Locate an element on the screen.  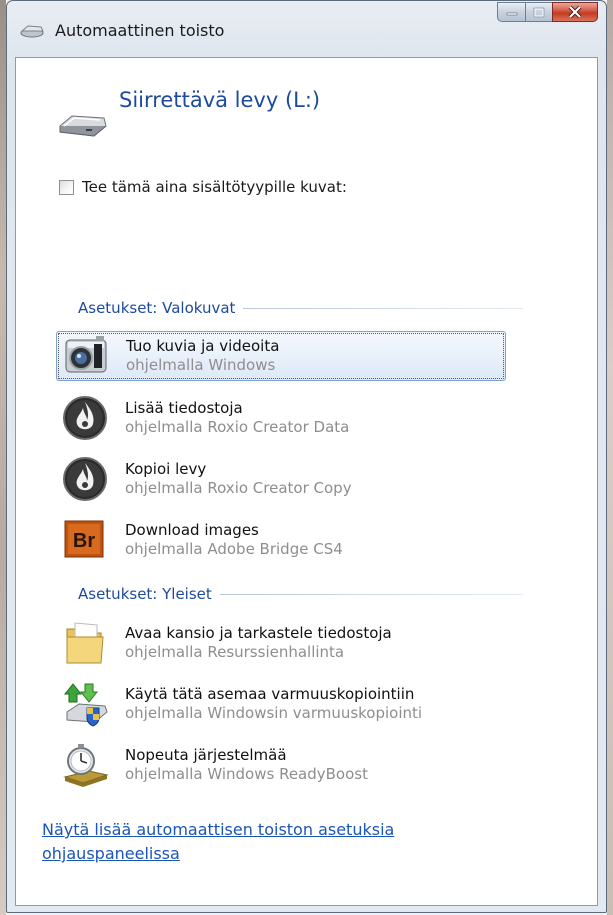
option-title: Avaa kansio ja tarkastele tiedostoja is located at coordinates (258, 633).